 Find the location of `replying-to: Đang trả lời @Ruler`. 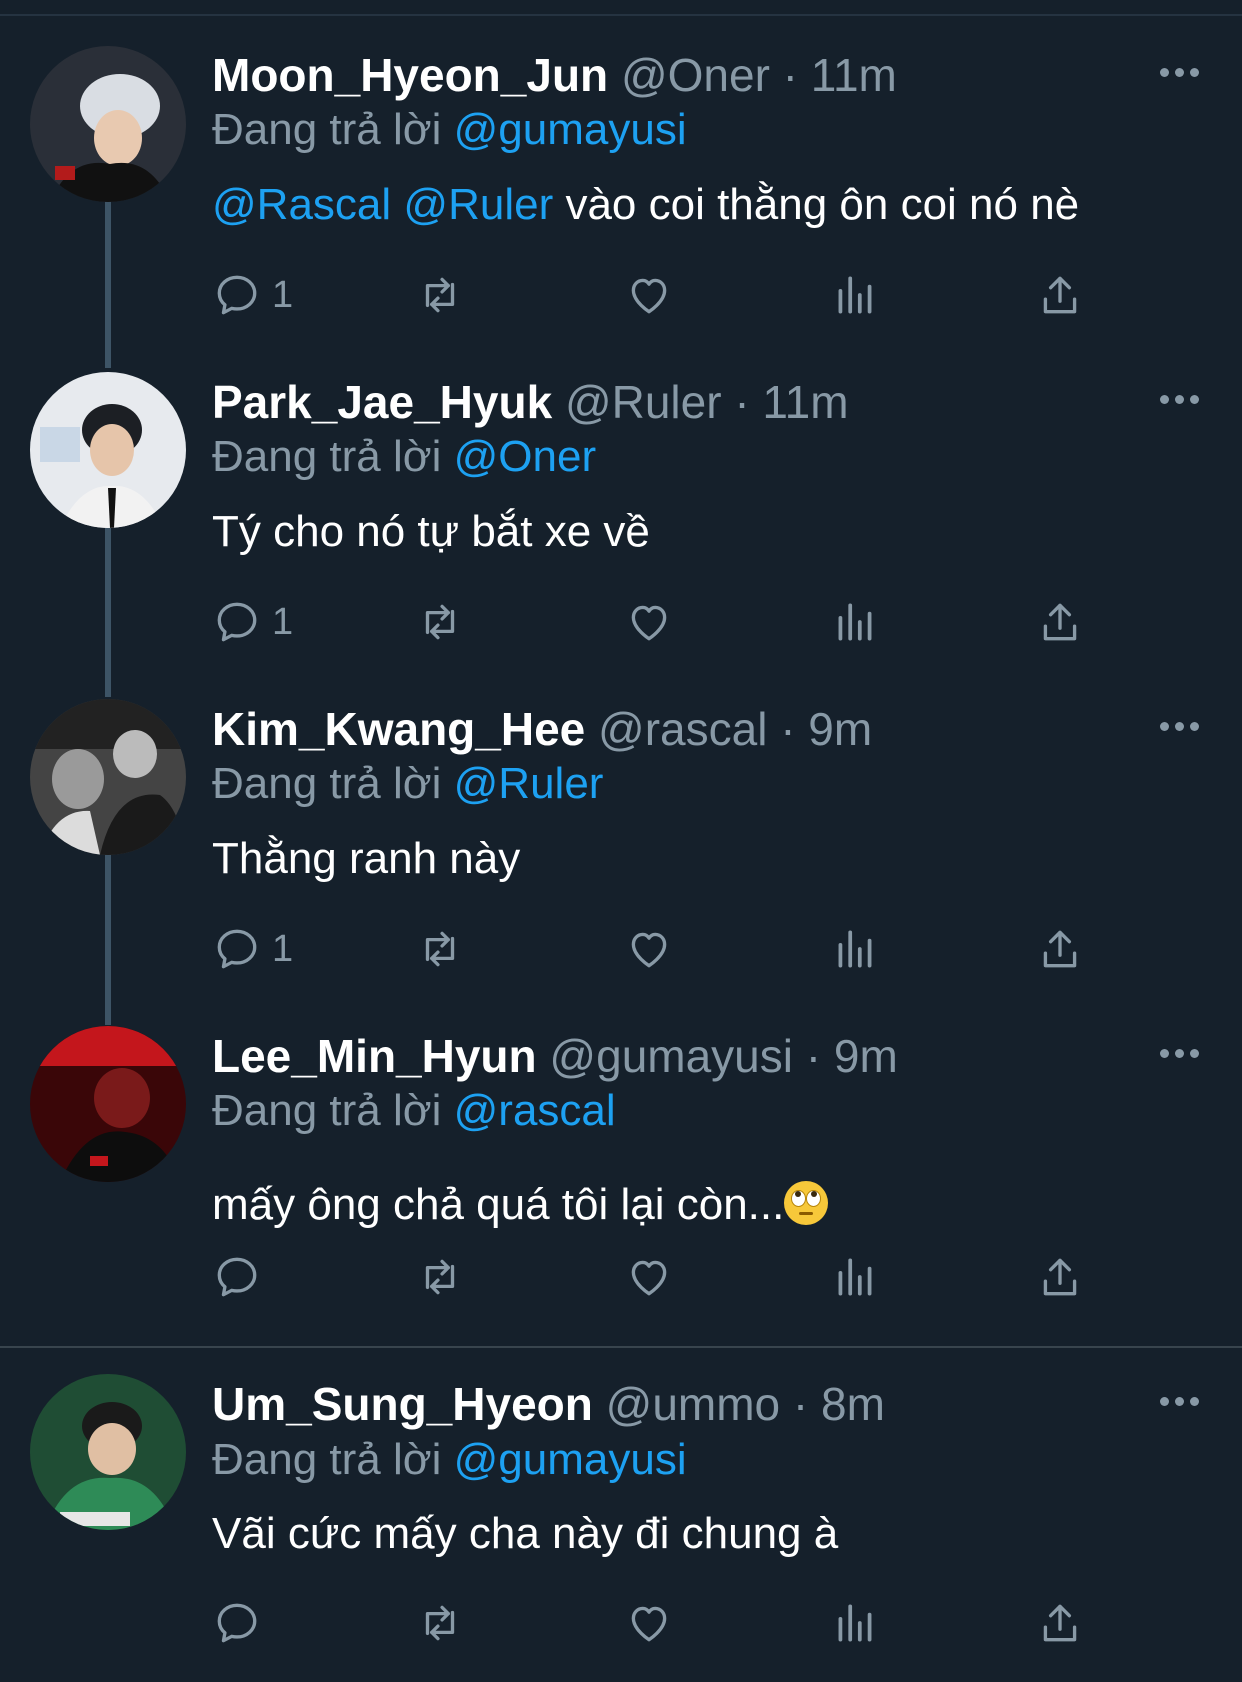

replying-to: Đang trả lời @Ruler is located at coordinates (407, 784).